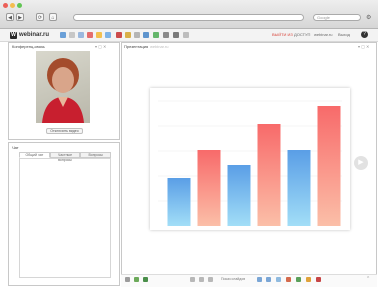  I want to click on person-image, so click(63, 90).